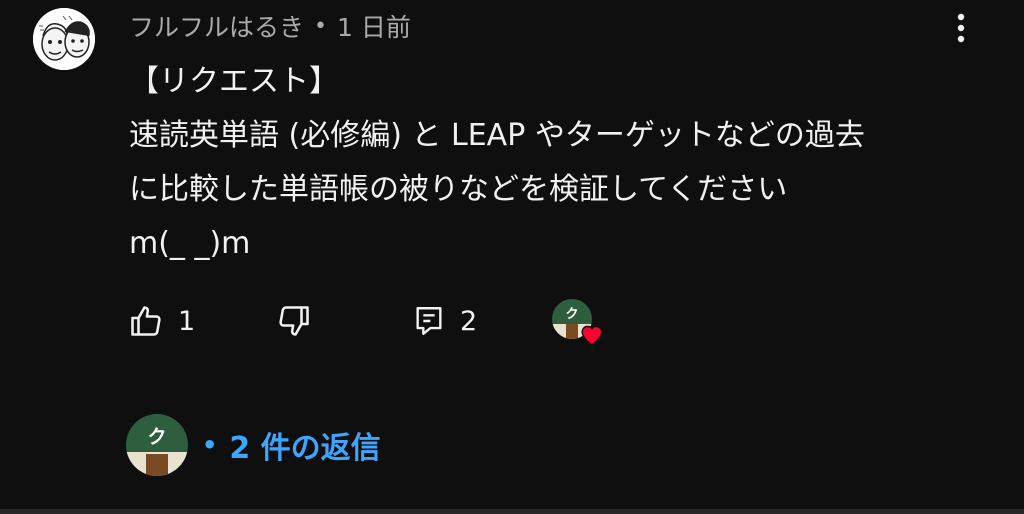 This screenshot has width=1024, height=514. What do you see at coordinates (512, 511) in the screenshot?
I see `divider` at bounding box center [512, 511].